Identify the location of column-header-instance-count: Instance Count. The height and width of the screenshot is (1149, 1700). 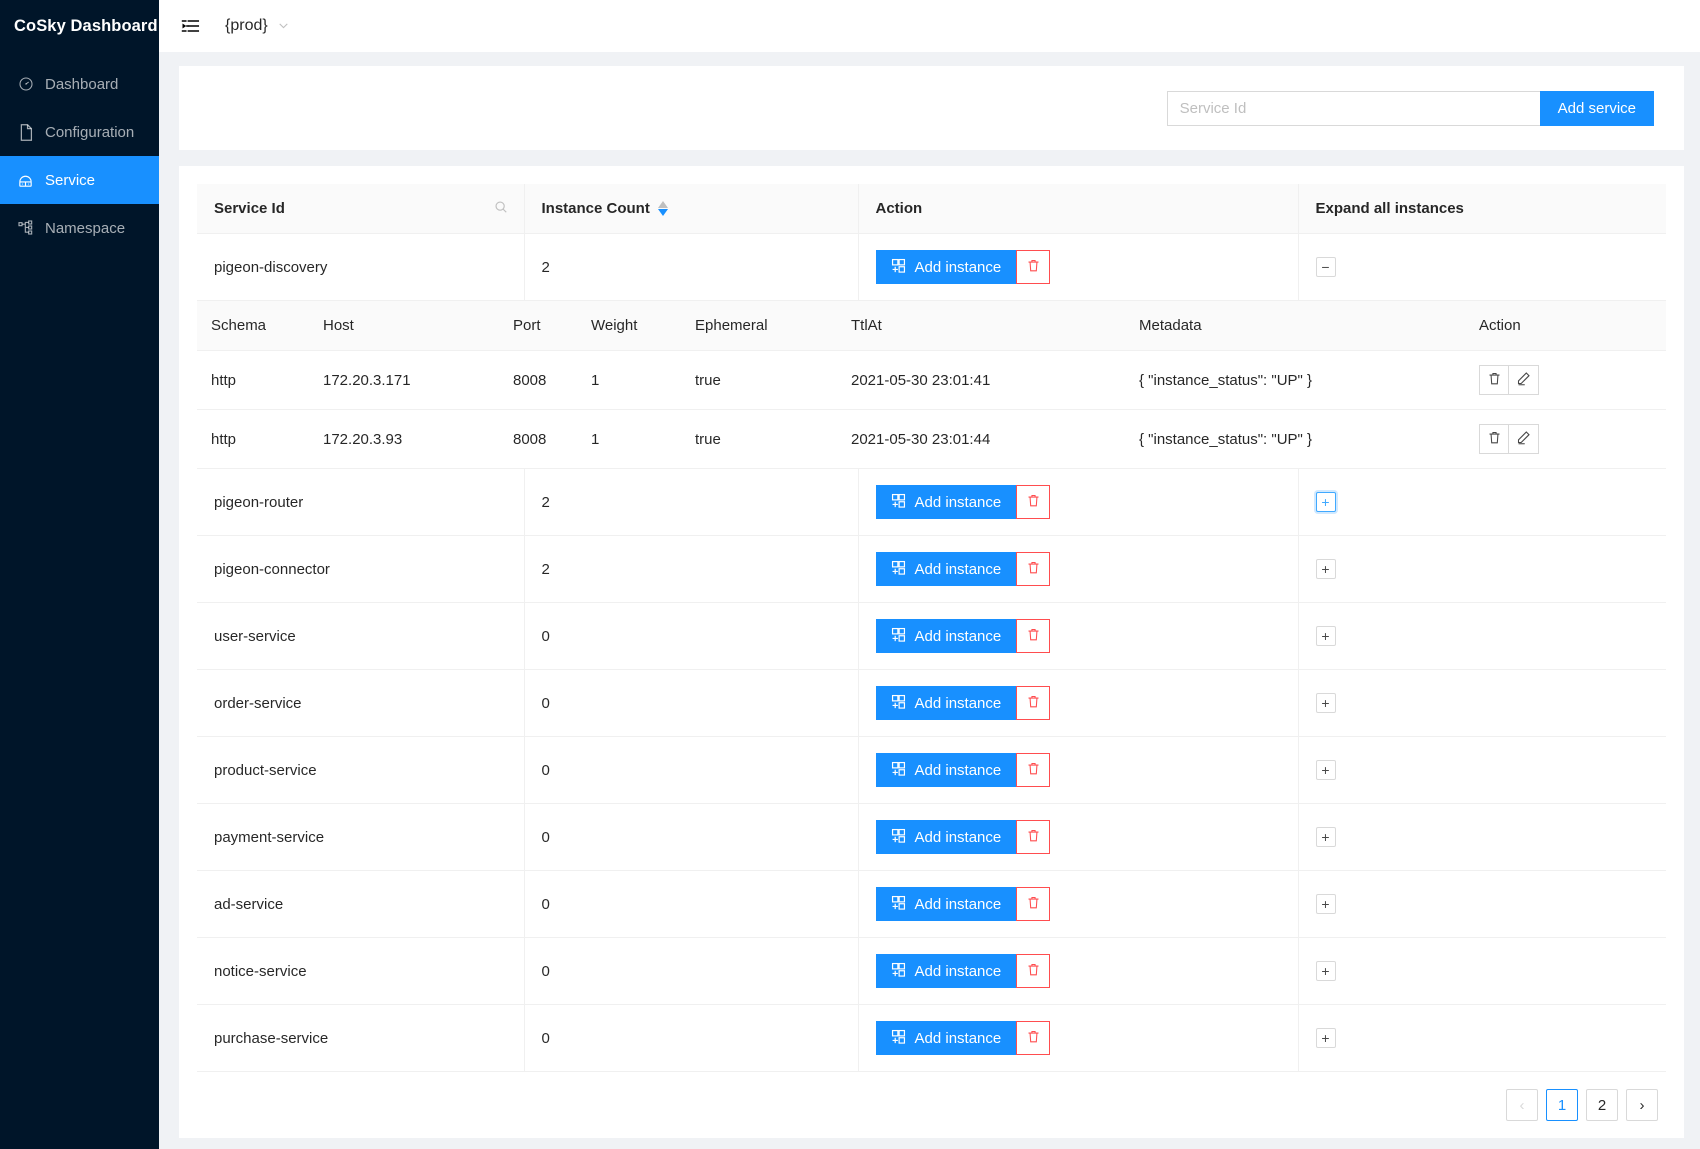
(691, 209).